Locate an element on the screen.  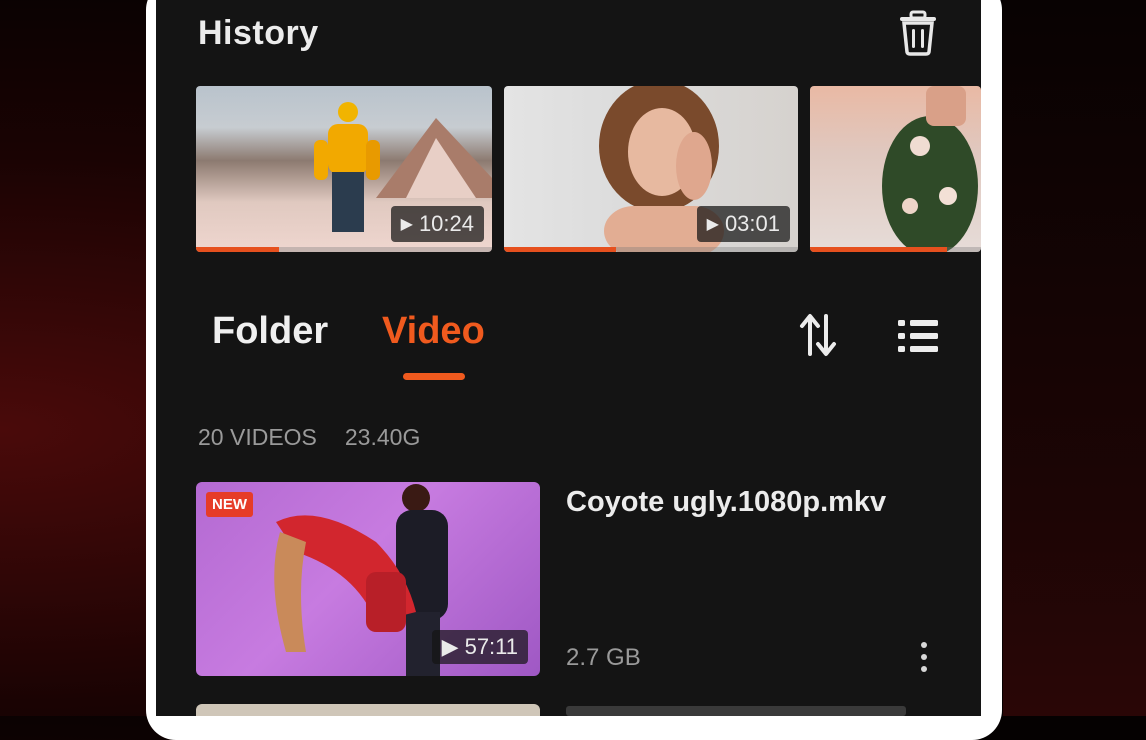
history-item: ▶ 03:01 is located at coordinates (651, 169).